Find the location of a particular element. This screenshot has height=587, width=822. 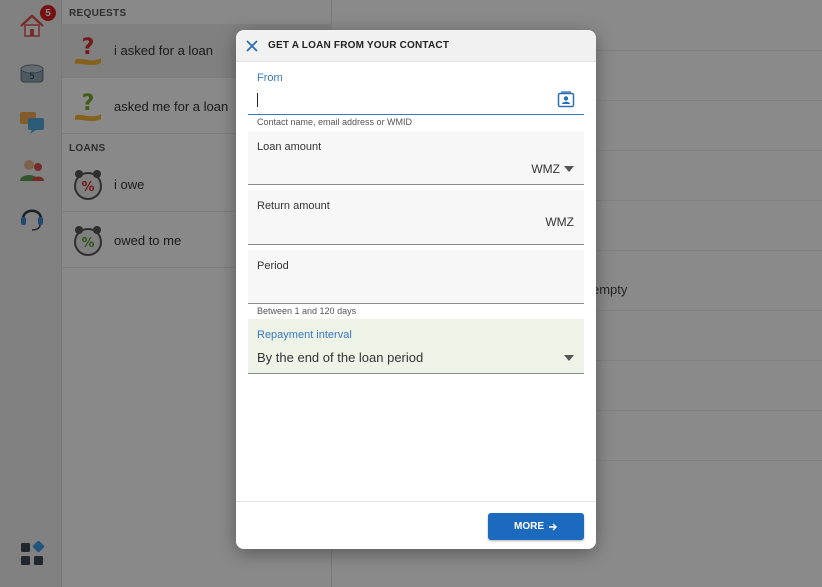

dialog-title: GET A LOAN FROM YOUR CONTACT is located at coordinates (359, 45).